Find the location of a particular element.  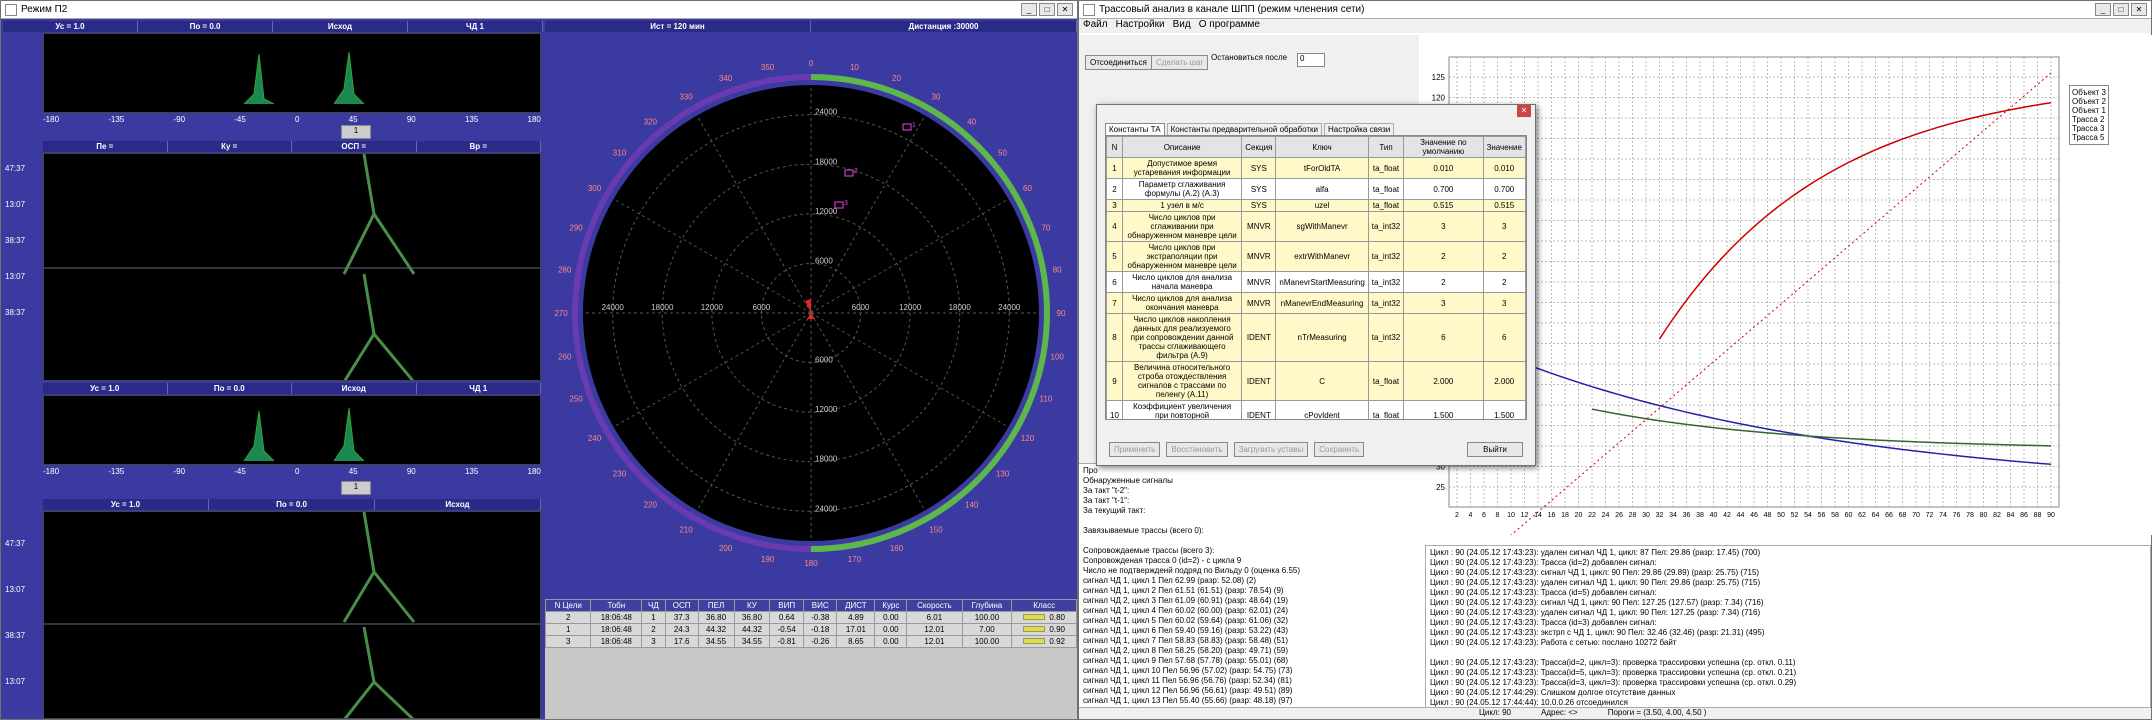

cell: 12.01 is located at coordinates (934, 641).